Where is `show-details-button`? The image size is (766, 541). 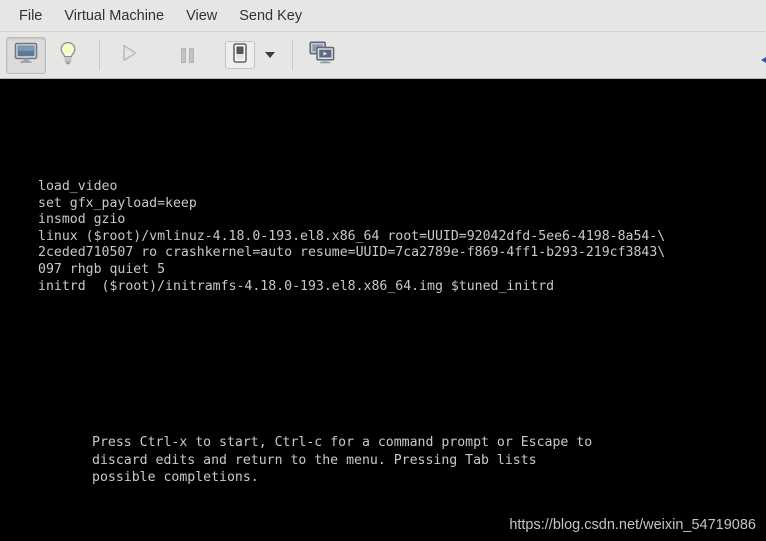 show-details-button is located at coordinates (68, 55).